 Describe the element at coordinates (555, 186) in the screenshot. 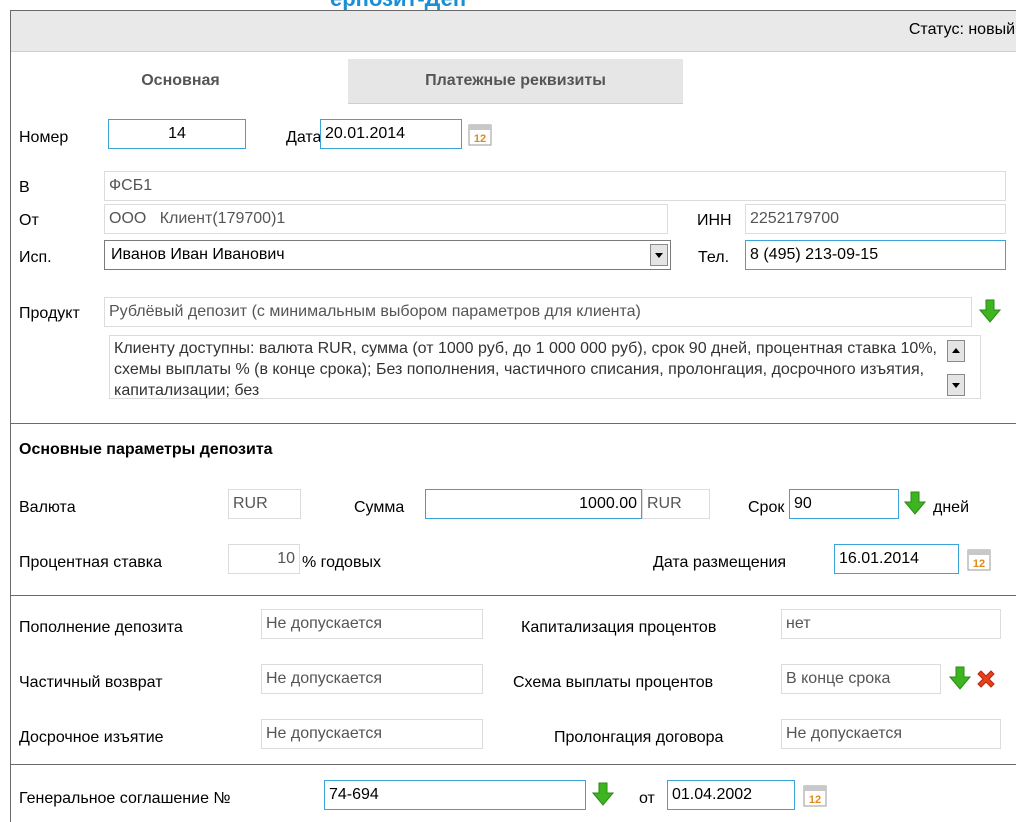

I see `to-field: ФСБ1` at that location.